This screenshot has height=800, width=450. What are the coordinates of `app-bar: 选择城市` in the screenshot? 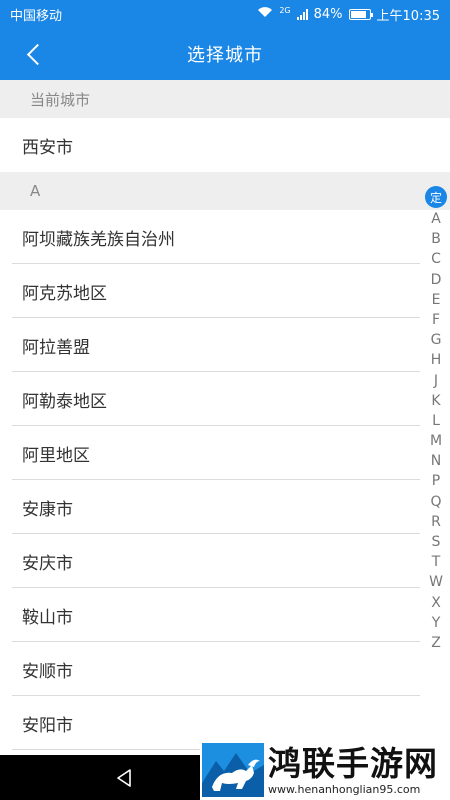 It's located at (225, 54).